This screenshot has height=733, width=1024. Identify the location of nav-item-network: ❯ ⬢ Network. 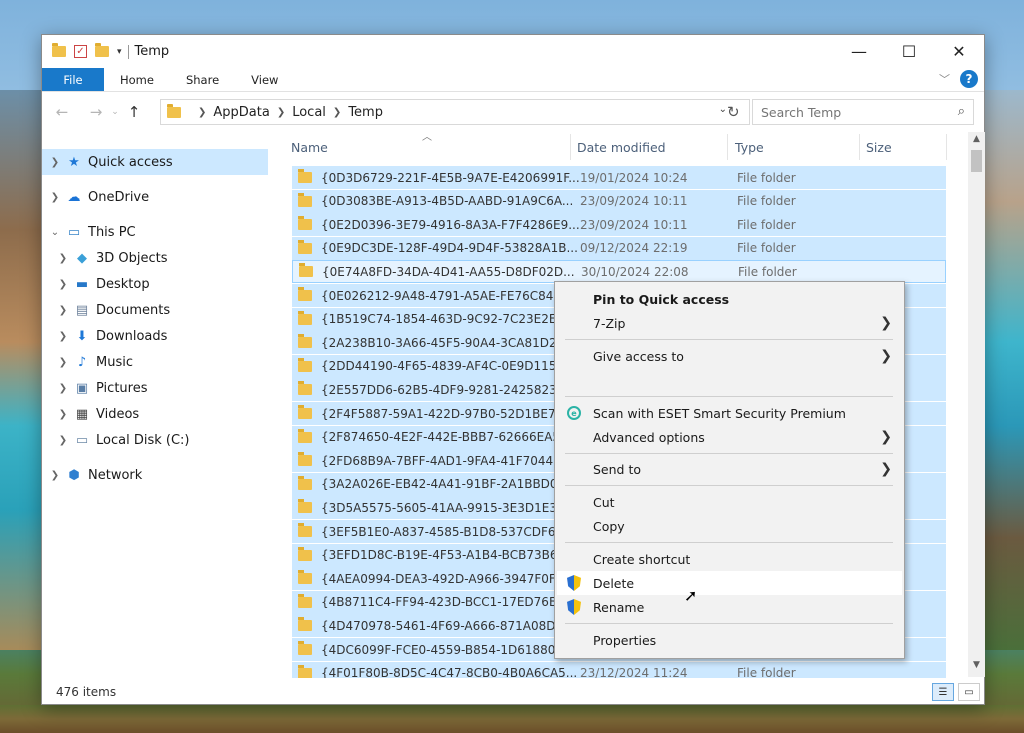
(155, 475).